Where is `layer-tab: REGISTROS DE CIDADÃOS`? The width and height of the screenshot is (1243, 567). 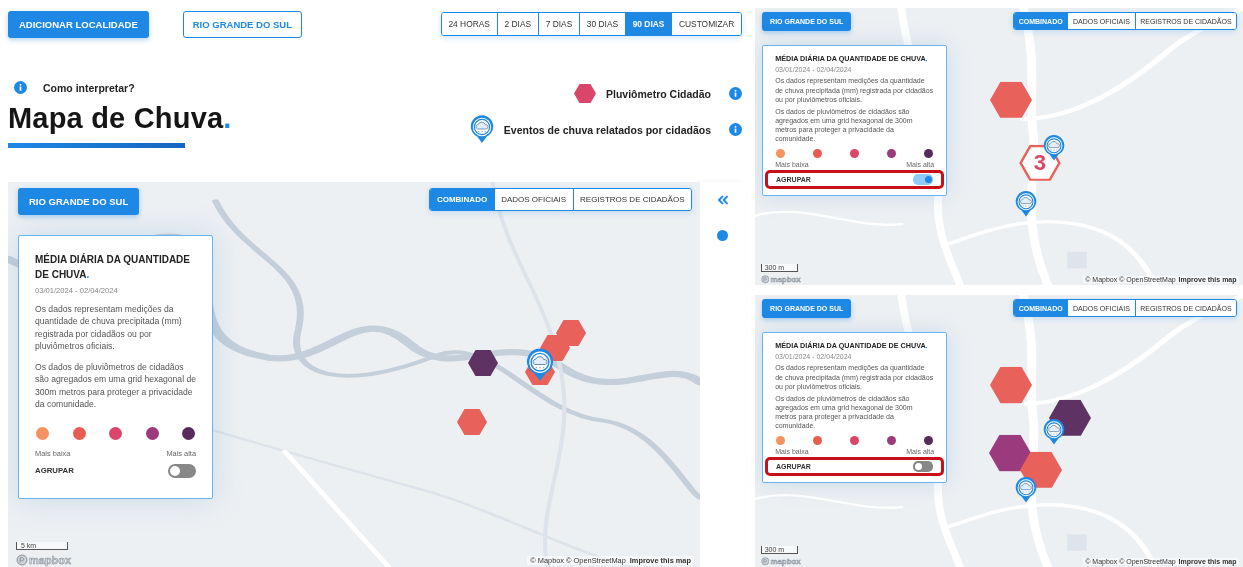
layer-tab: REGISTROS DE CIDADÃOS is located at coordinates (631, 199).